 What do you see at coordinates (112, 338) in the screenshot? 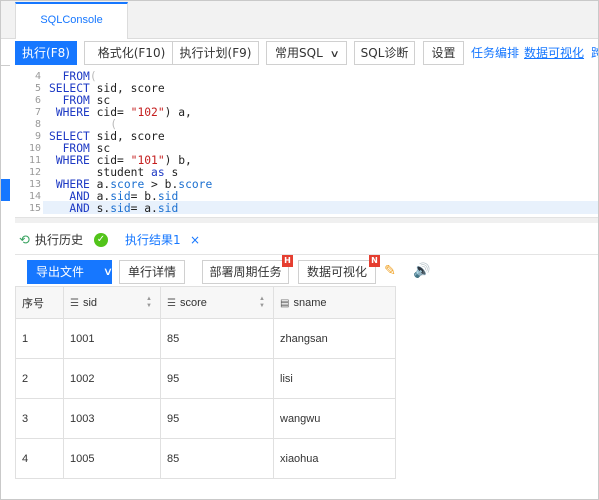
I see `cell-sid: 1001` at bounding box center [112, 338].